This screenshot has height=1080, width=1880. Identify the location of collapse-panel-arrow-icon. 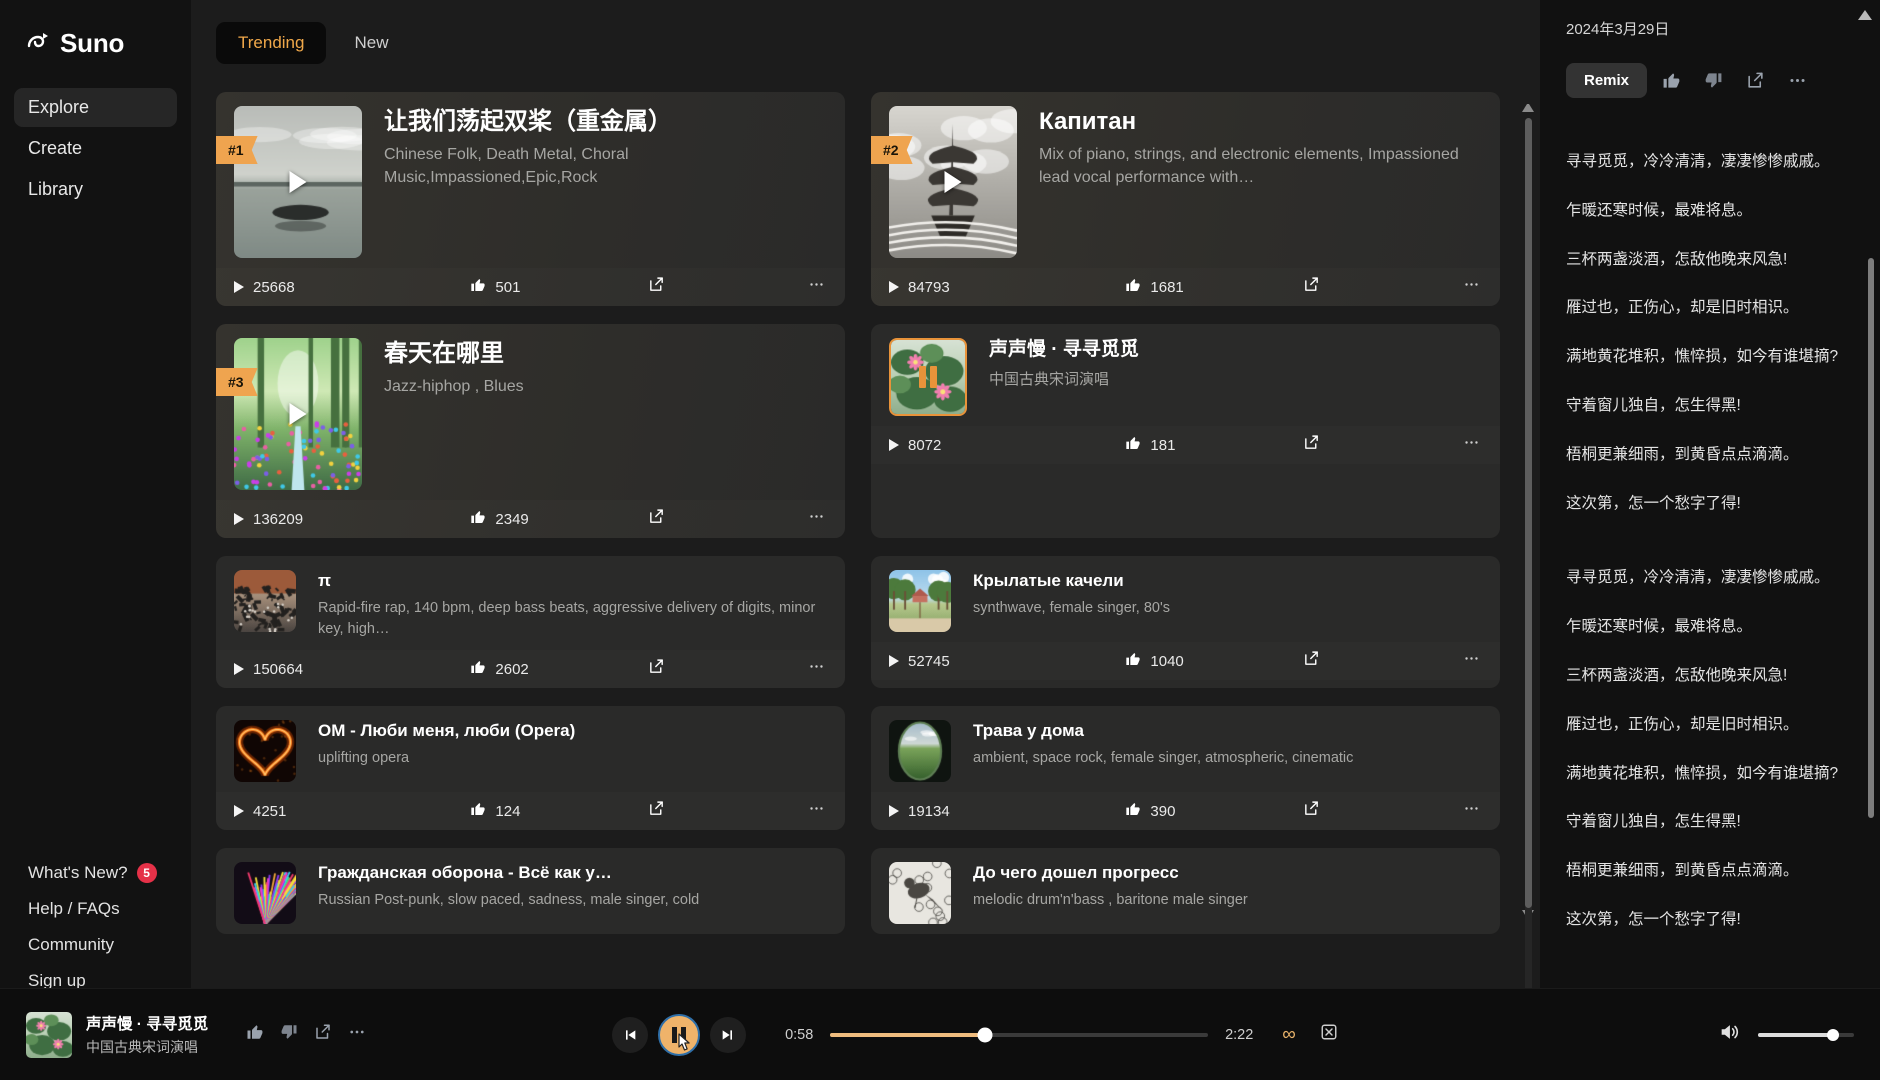
(1865, 15).